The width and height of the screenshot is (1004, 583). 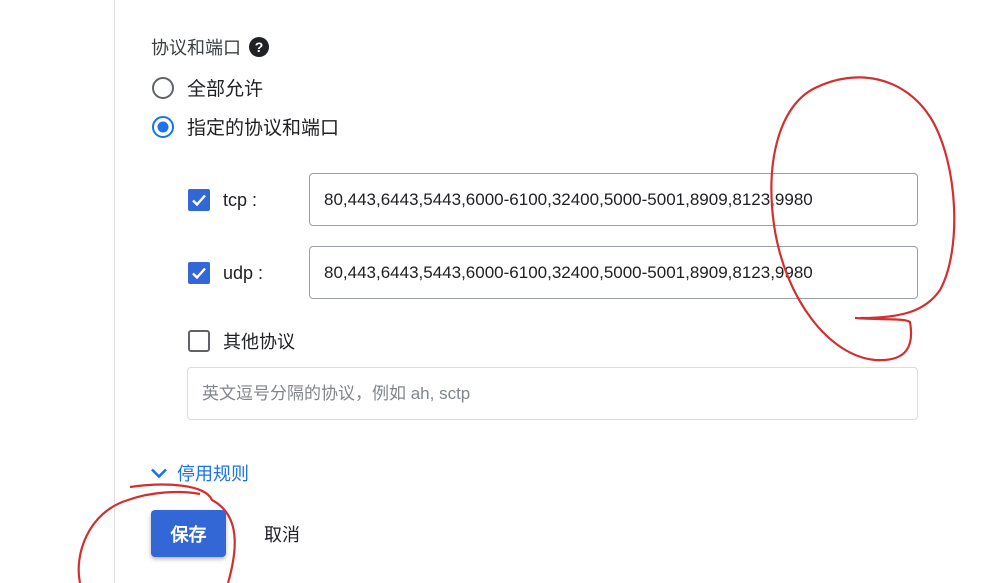 What do you see at coordinates (199, 273) in the screenshot?
I see `udp-checkbox` at bounding box center [199, 273].